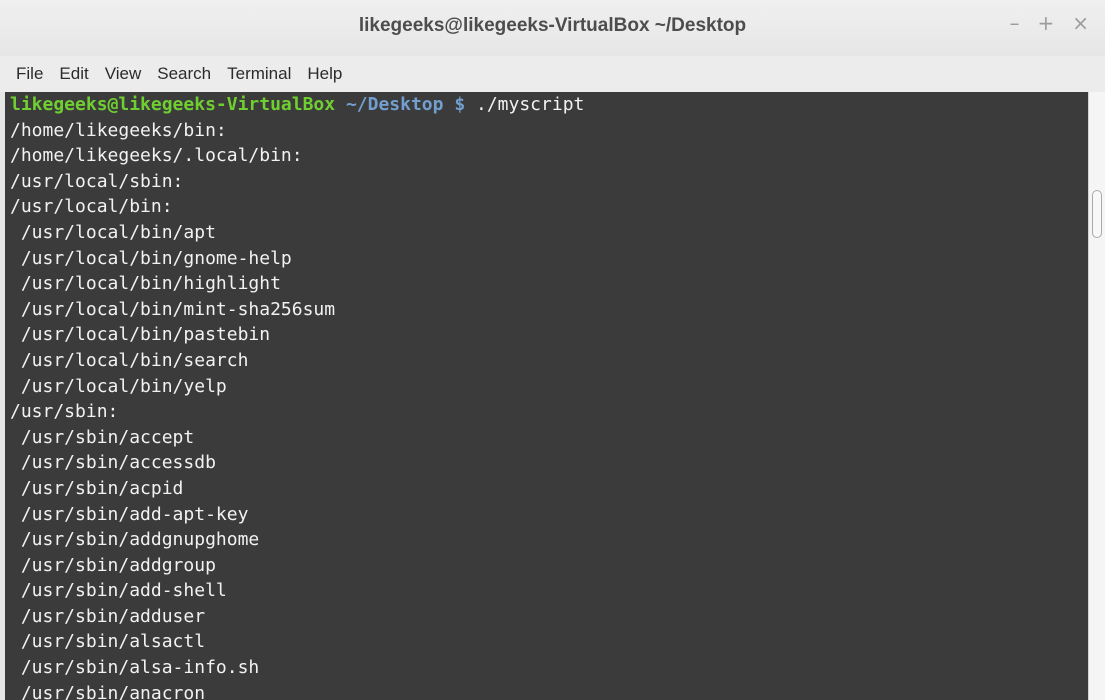 Image resolution: width=1105 pixels, height=700 pixels. What do you see at coordinates (123, 74) in the screenshot?
I see `menu-view: View` at bounding box center [123, 74].